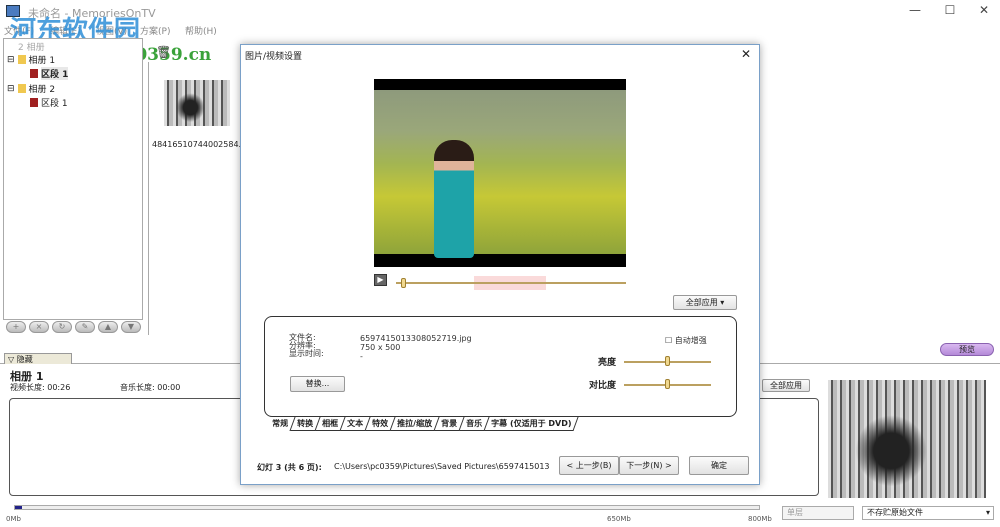 The height and width of the screenshot is (527, 1000). What do you see at coordinates (746, 54) in the screenshot?
I see `dialog-close-button: ✕` at bounding box center [746, 54].